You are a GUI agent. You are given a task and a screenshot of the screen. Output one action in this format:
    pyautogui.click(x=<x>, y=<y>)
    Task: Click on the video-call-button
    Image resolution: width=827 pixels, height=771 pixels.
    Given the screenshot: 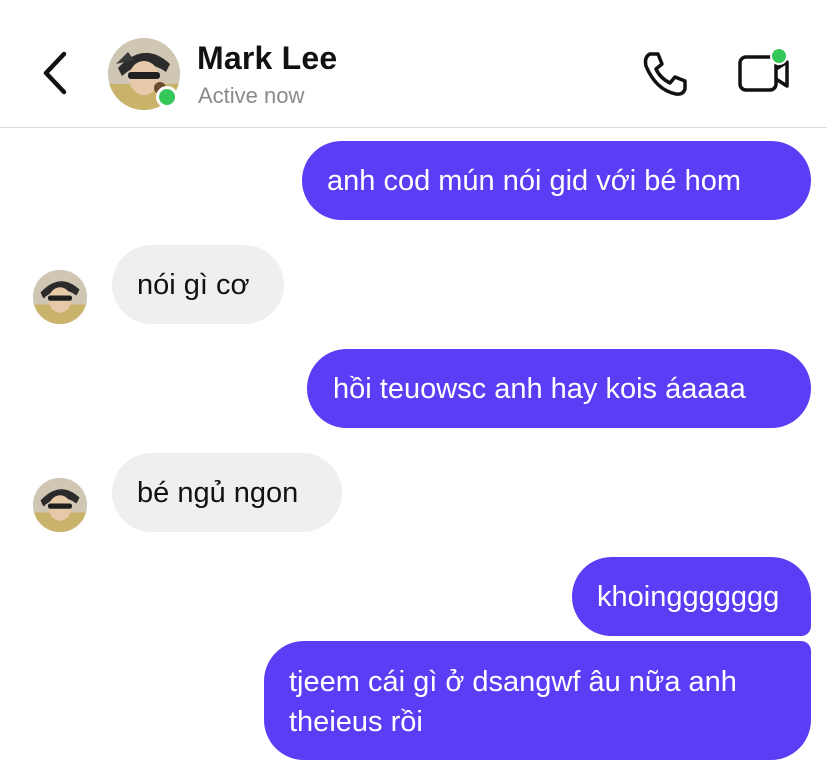 What is the action you would take?
    pyautogui.click(x=764, y=72)
    